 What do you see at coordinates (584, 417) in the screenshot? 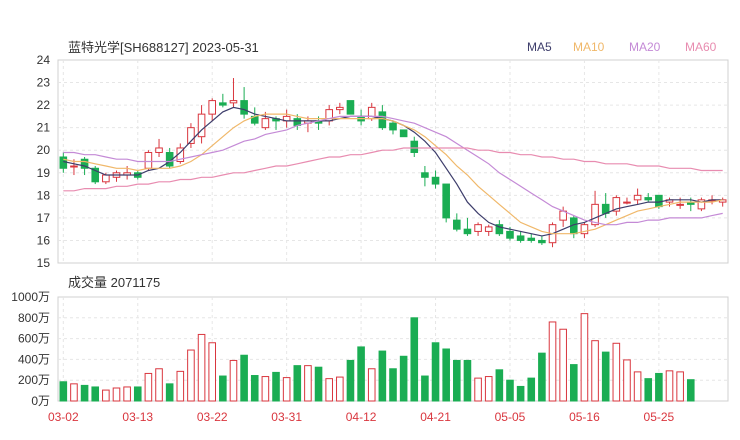
I see `x-tick-label: 05-16` at bounding box center [584, 417].